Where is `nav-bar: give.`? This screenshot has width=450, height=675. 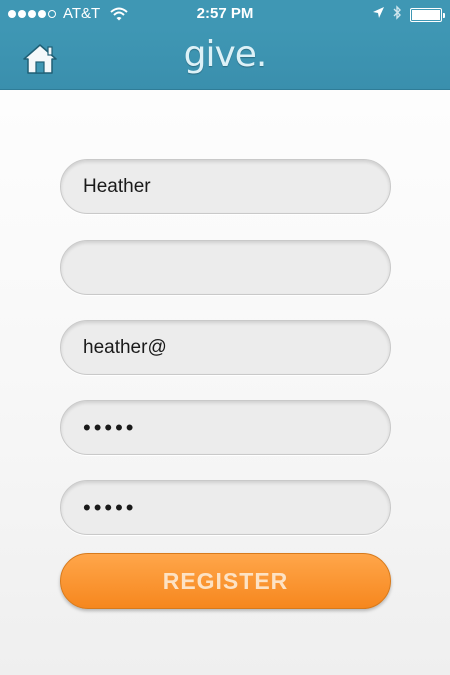
nav-bar: give. is located at coordinates (225, 59).